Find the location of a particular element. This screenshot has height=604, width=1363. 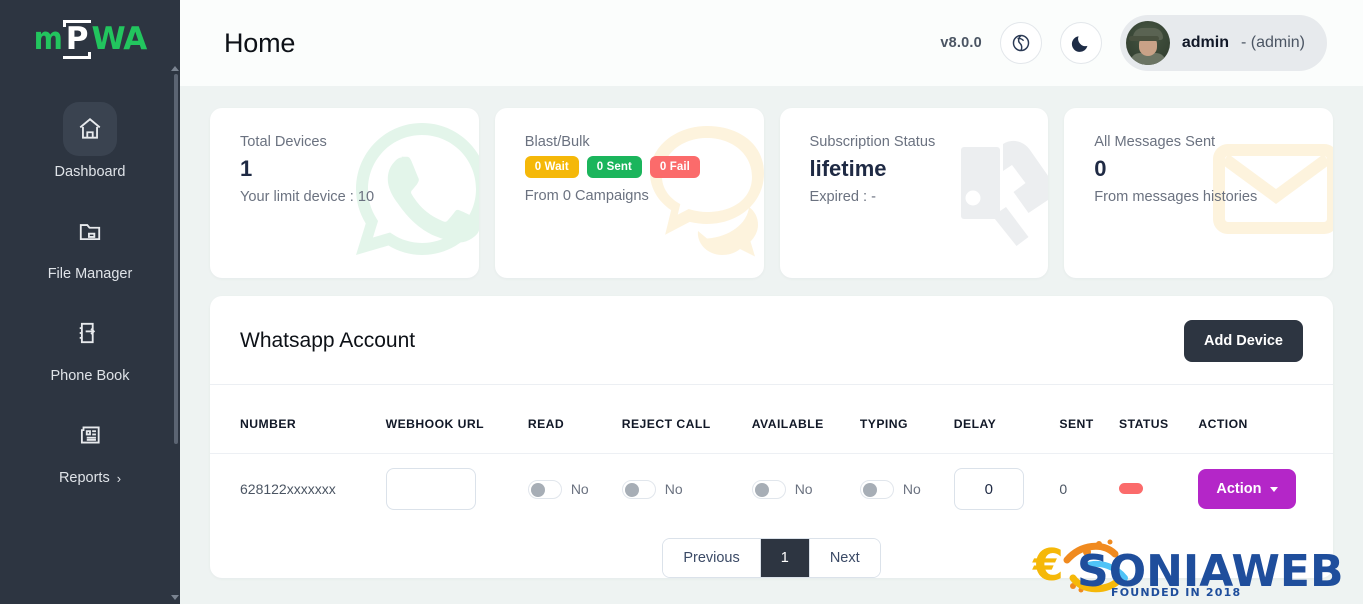

brand-logo: m P WA is located at coordinates (90, 39).